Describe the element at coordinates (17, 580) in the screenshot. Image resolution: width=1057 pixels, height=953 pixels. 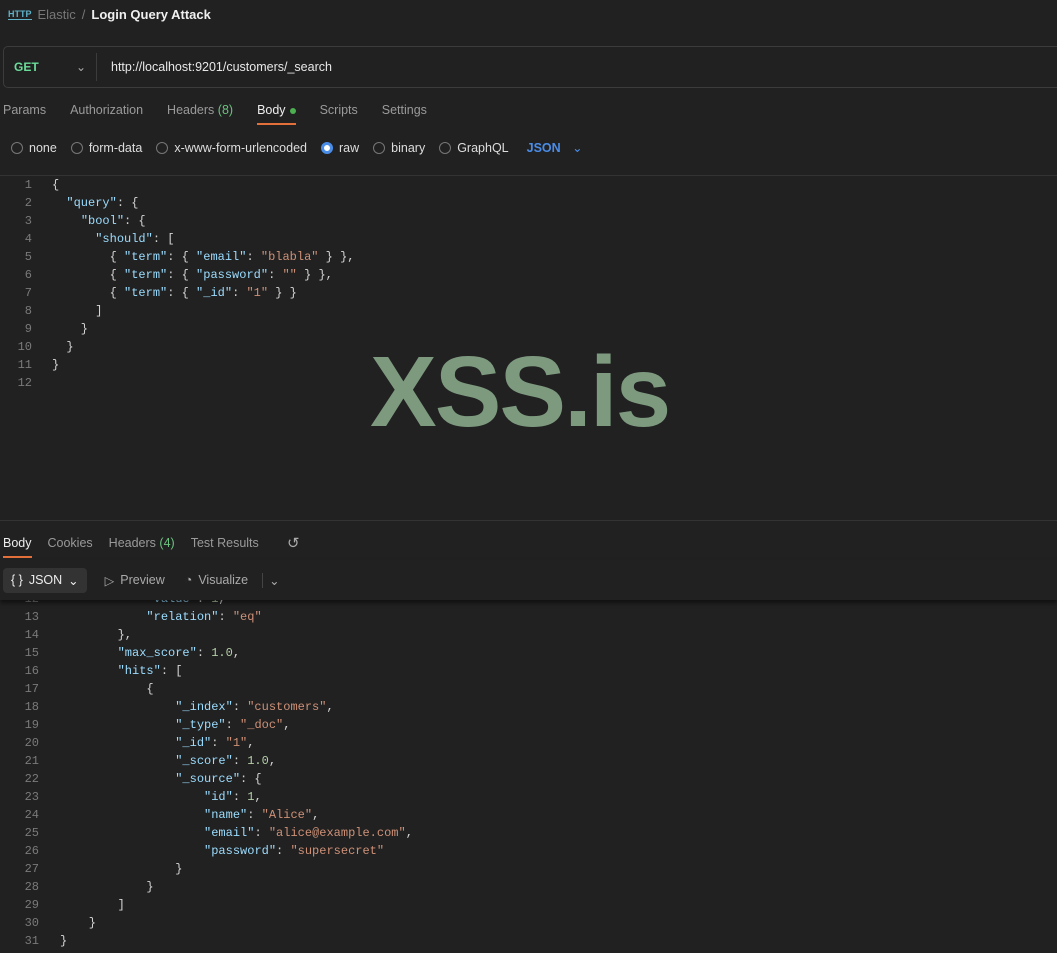
I see `braces-icon: { }` at that location.